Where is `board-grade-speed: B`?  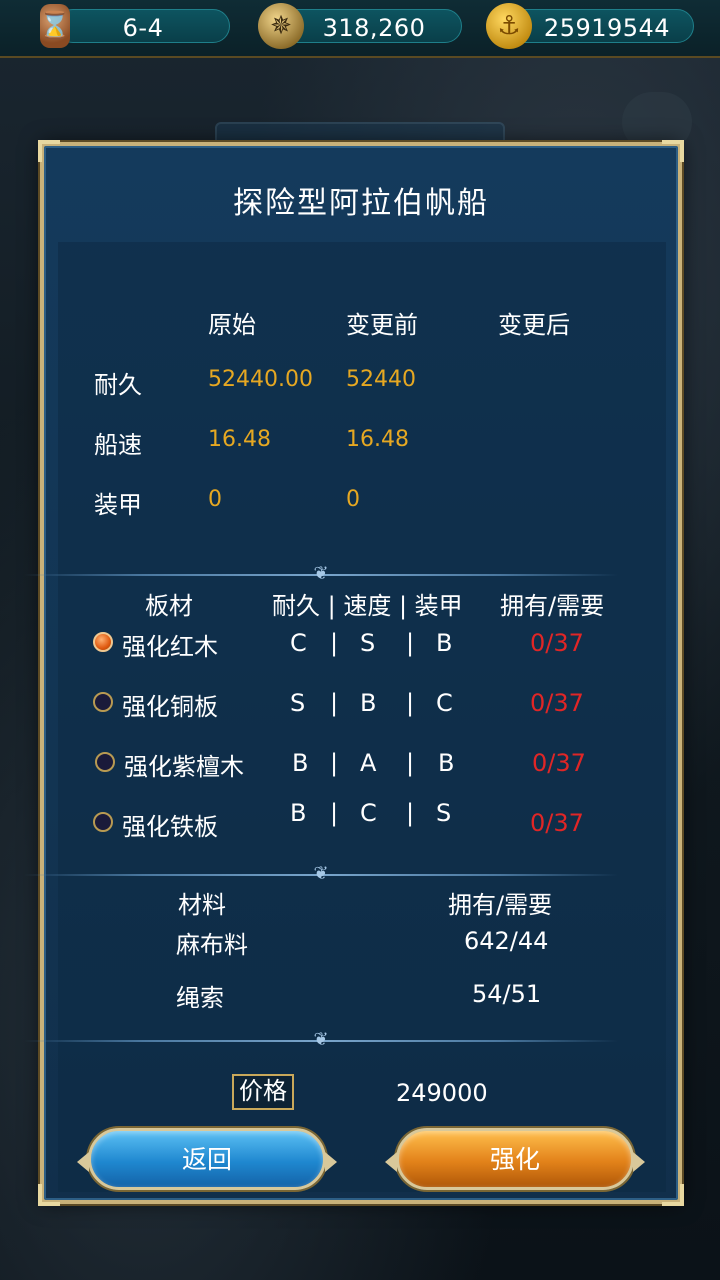
board-grade-speed: B is located at coordinates (368, 703).